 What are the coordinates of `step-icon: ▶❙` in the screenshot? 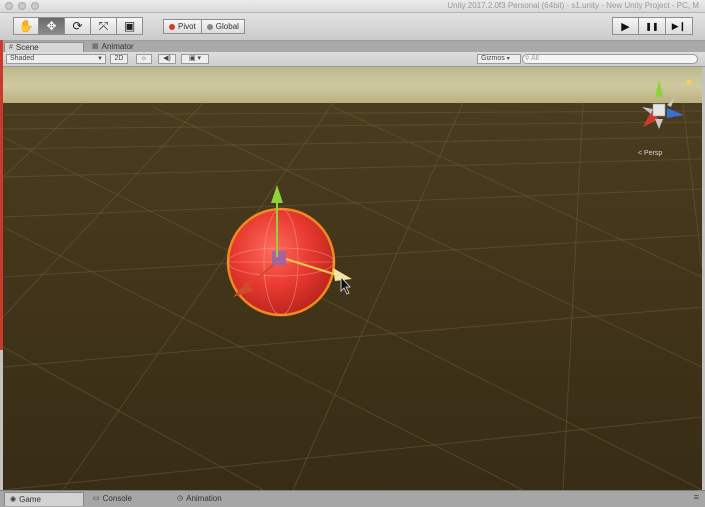 It's located at (679, 25).